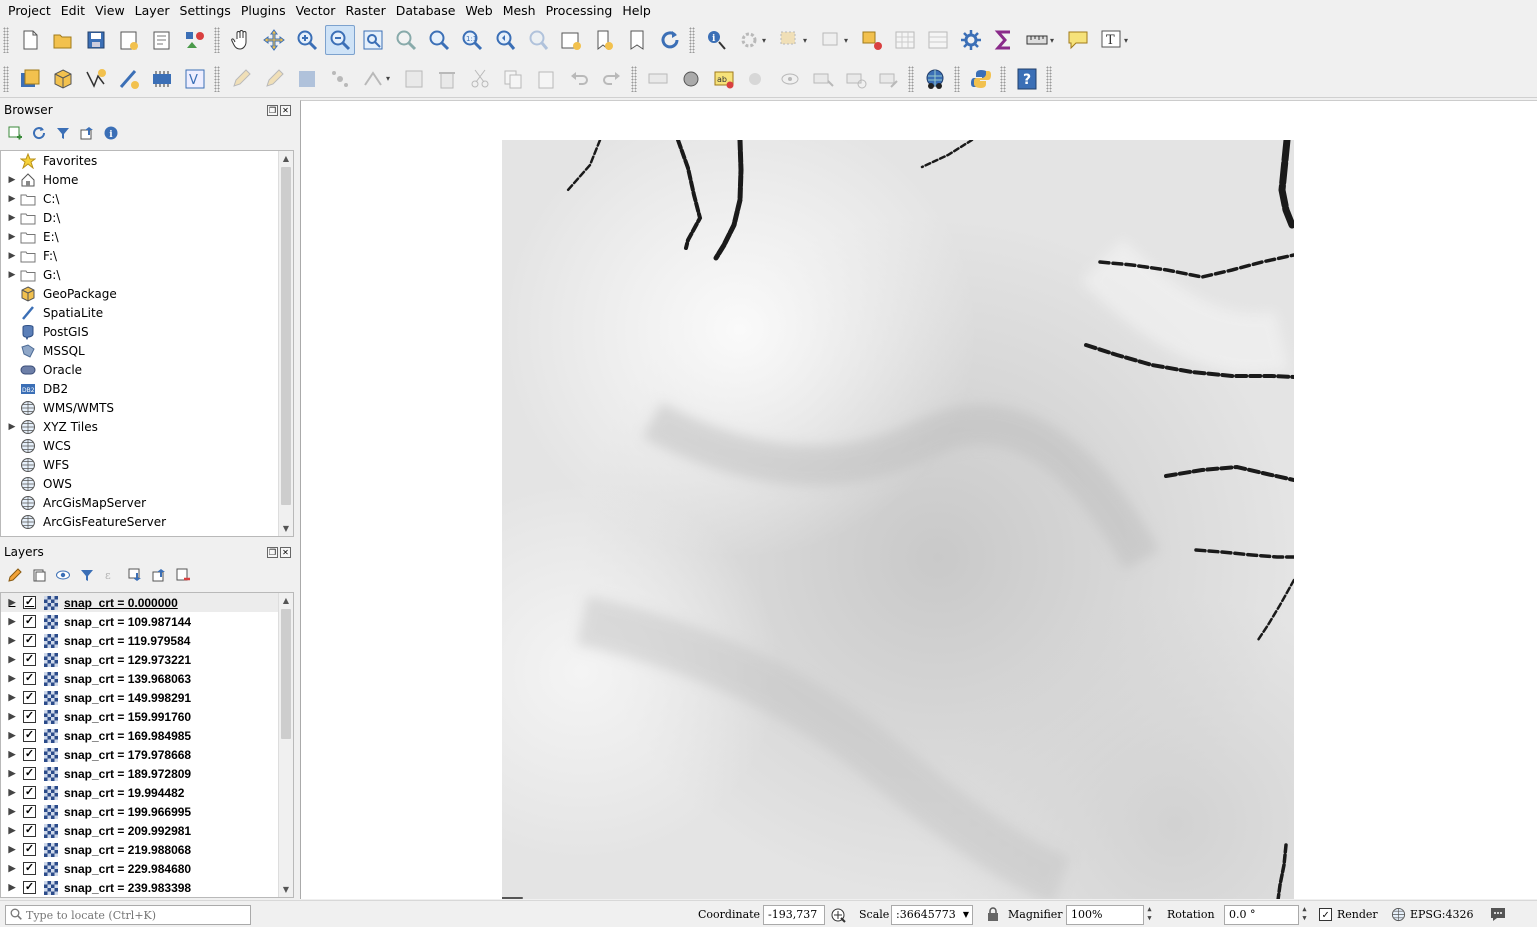 This screenshot has width=1537, height=927. Describe the element at coordinates (136, 915) in the screenshot. I see `locator-input` at that location.